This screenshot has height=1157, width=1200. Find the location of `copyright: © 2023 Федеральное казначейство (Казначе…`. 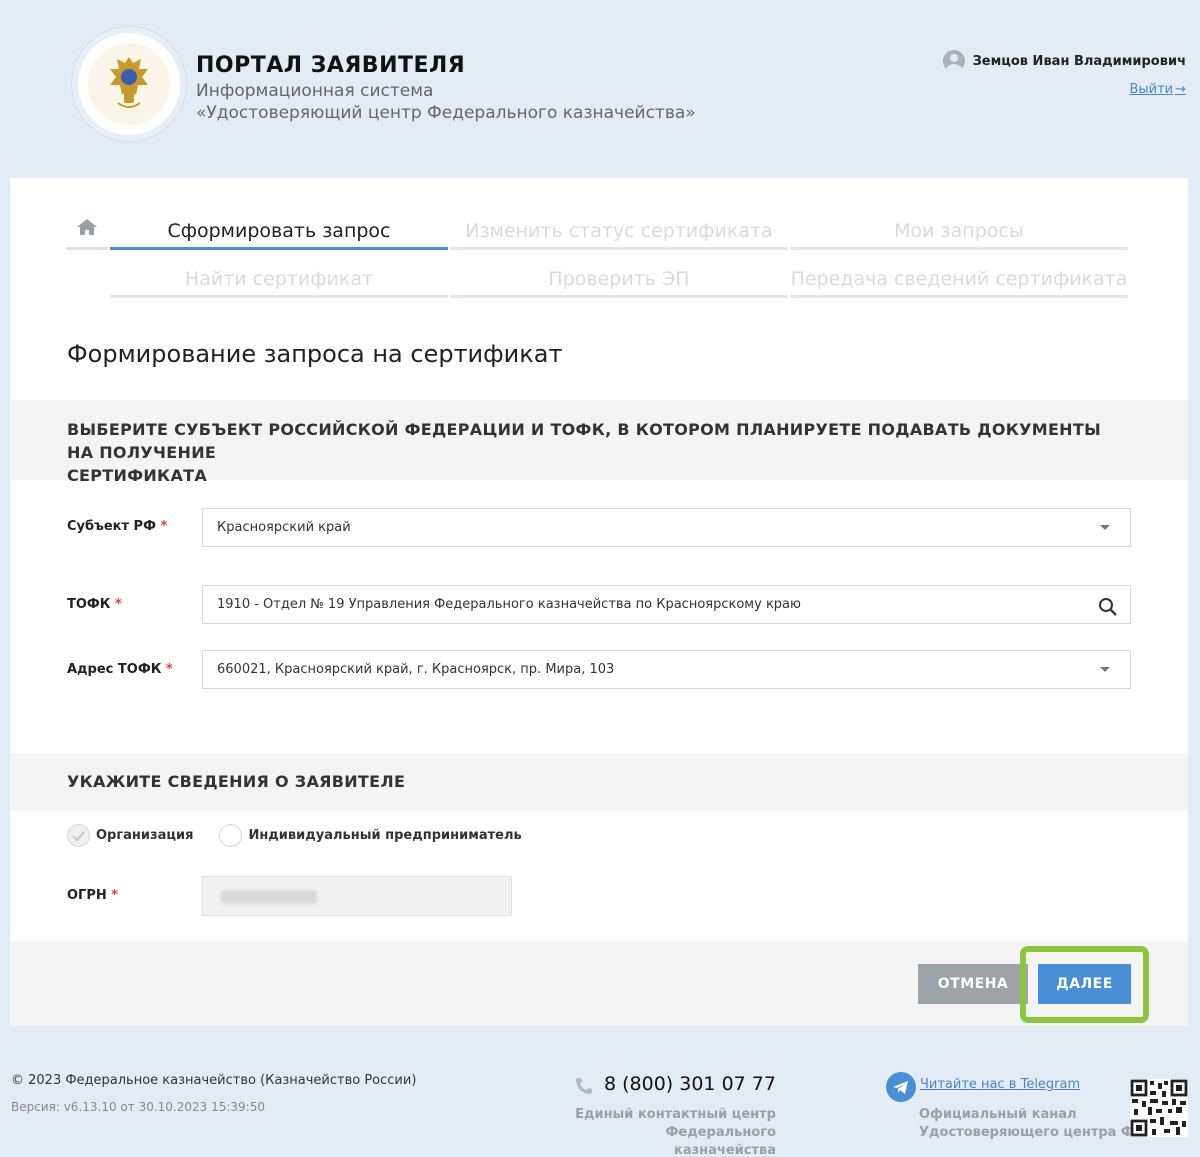

copyright: © 2023 Федеральное казначейство (Казначе… is located at coordinates (214, 1080).